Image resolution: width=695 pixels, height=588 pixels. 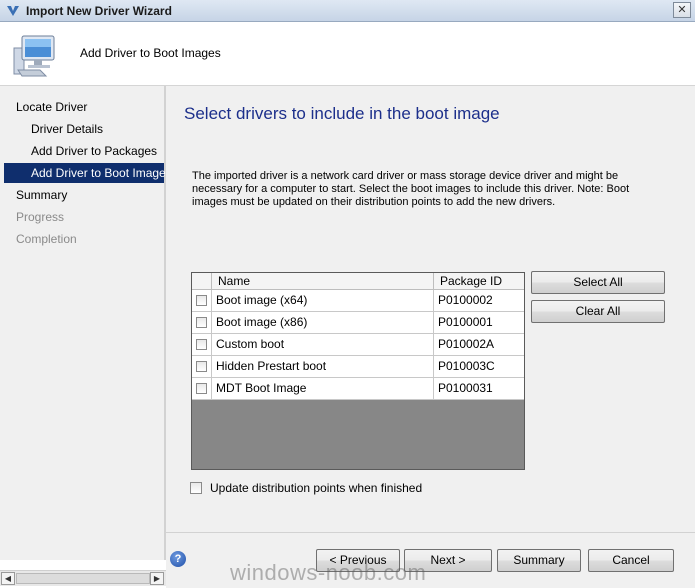 I want to click on header-title: Add Driver to Boot Images, so click(x=150, y=53).